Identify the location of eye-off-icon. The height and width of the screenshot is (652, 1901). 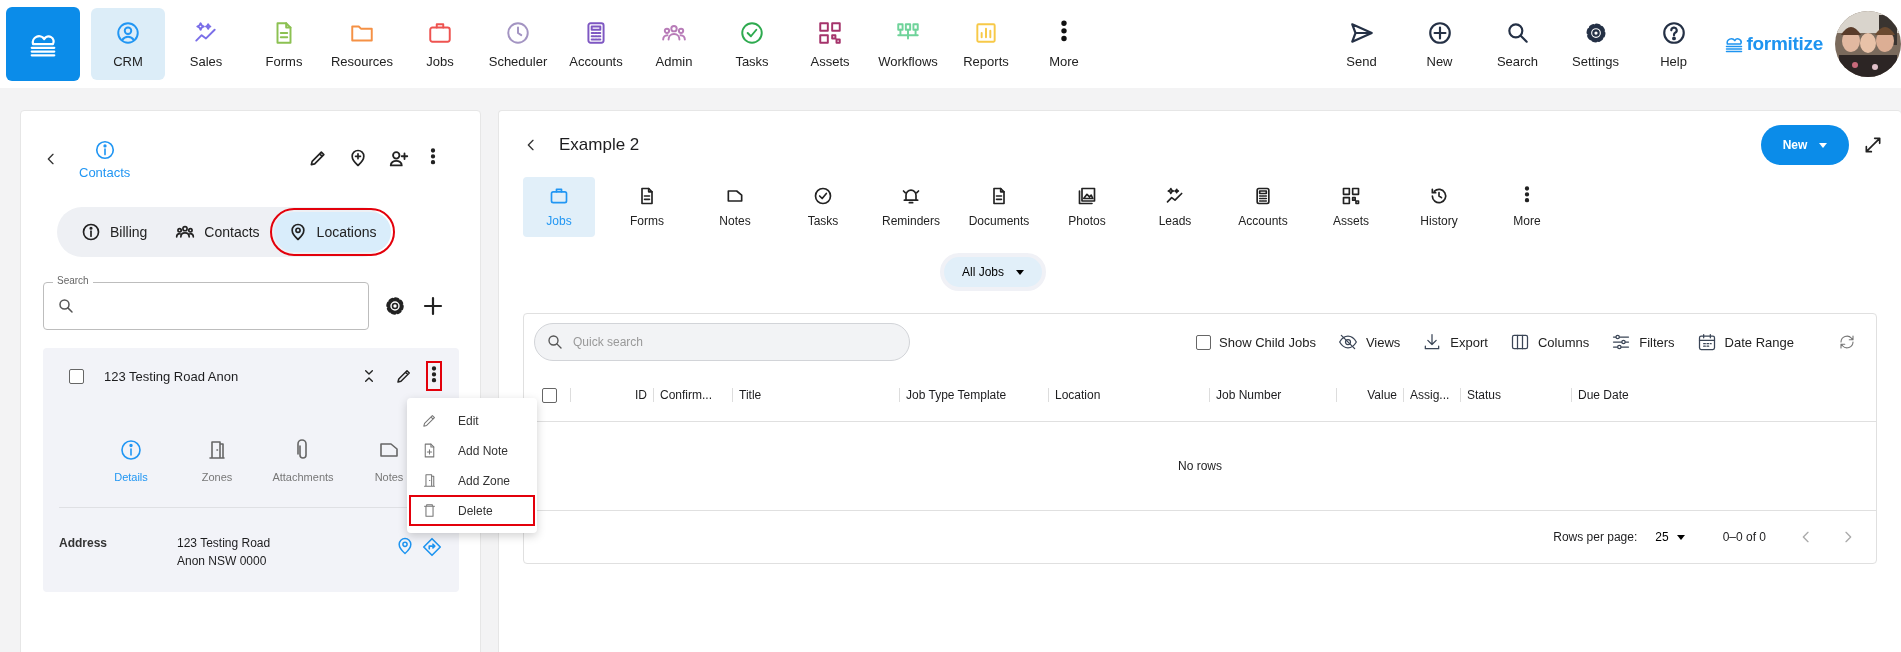
(1347, 342).